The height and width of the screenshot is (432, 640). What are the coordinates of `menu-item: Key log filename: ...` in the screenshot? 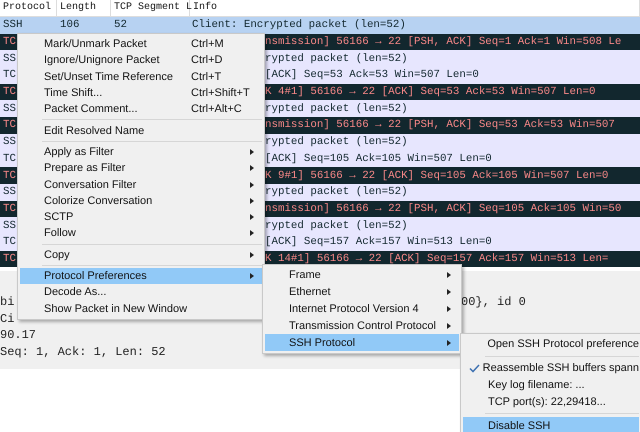 It's located at (551, 385).